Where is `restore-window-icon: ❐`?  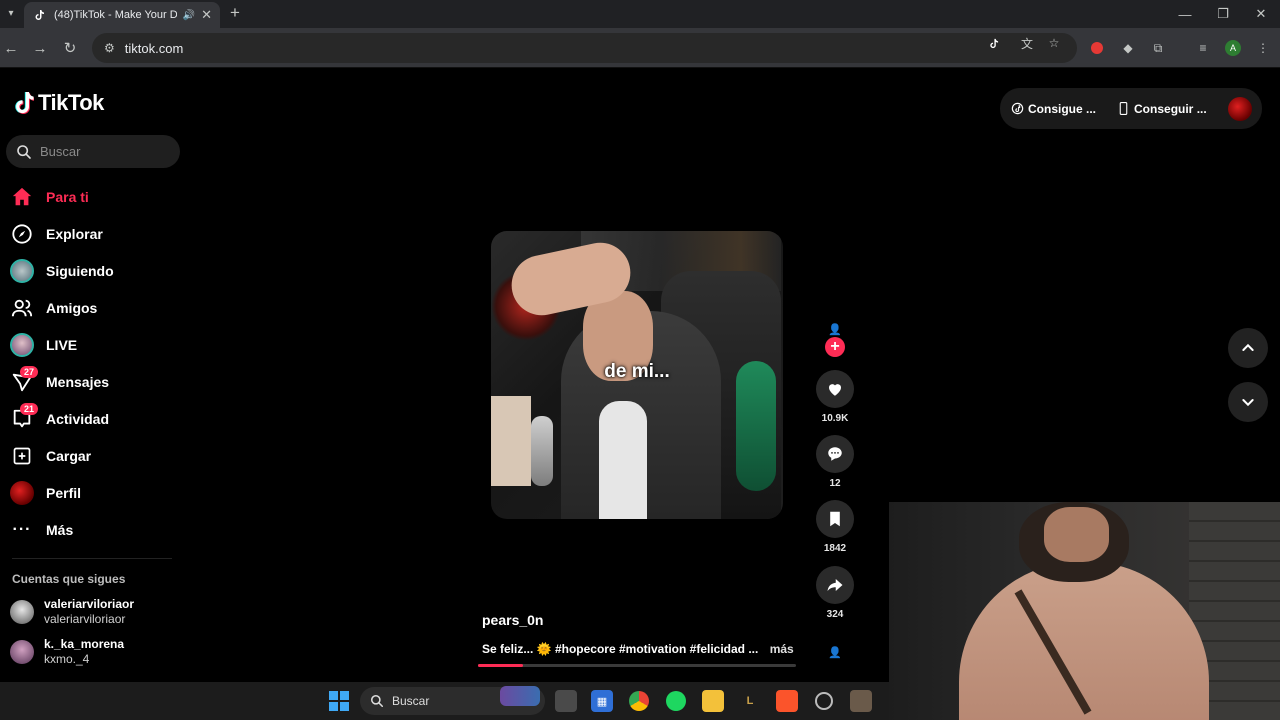
restore-window-icon: ❐ is located at coordinates (1223, 14).